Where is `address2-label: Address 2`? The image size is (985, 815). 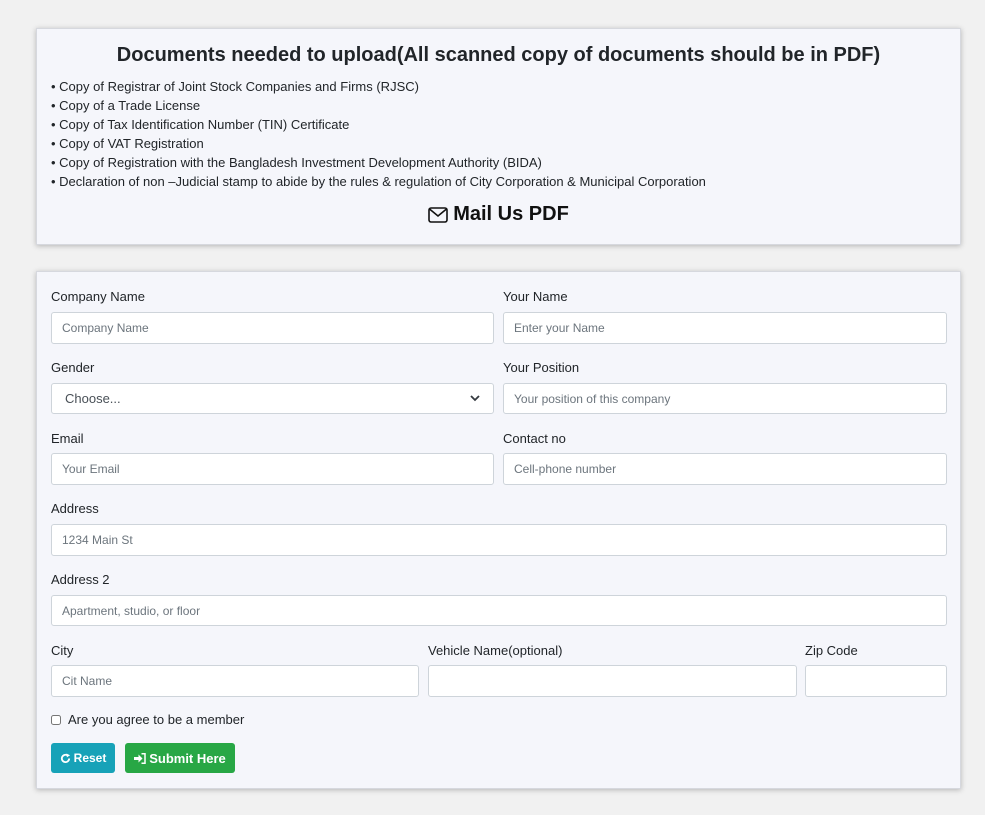 address2-label: Address 2 is located at coordinates (80, 579).